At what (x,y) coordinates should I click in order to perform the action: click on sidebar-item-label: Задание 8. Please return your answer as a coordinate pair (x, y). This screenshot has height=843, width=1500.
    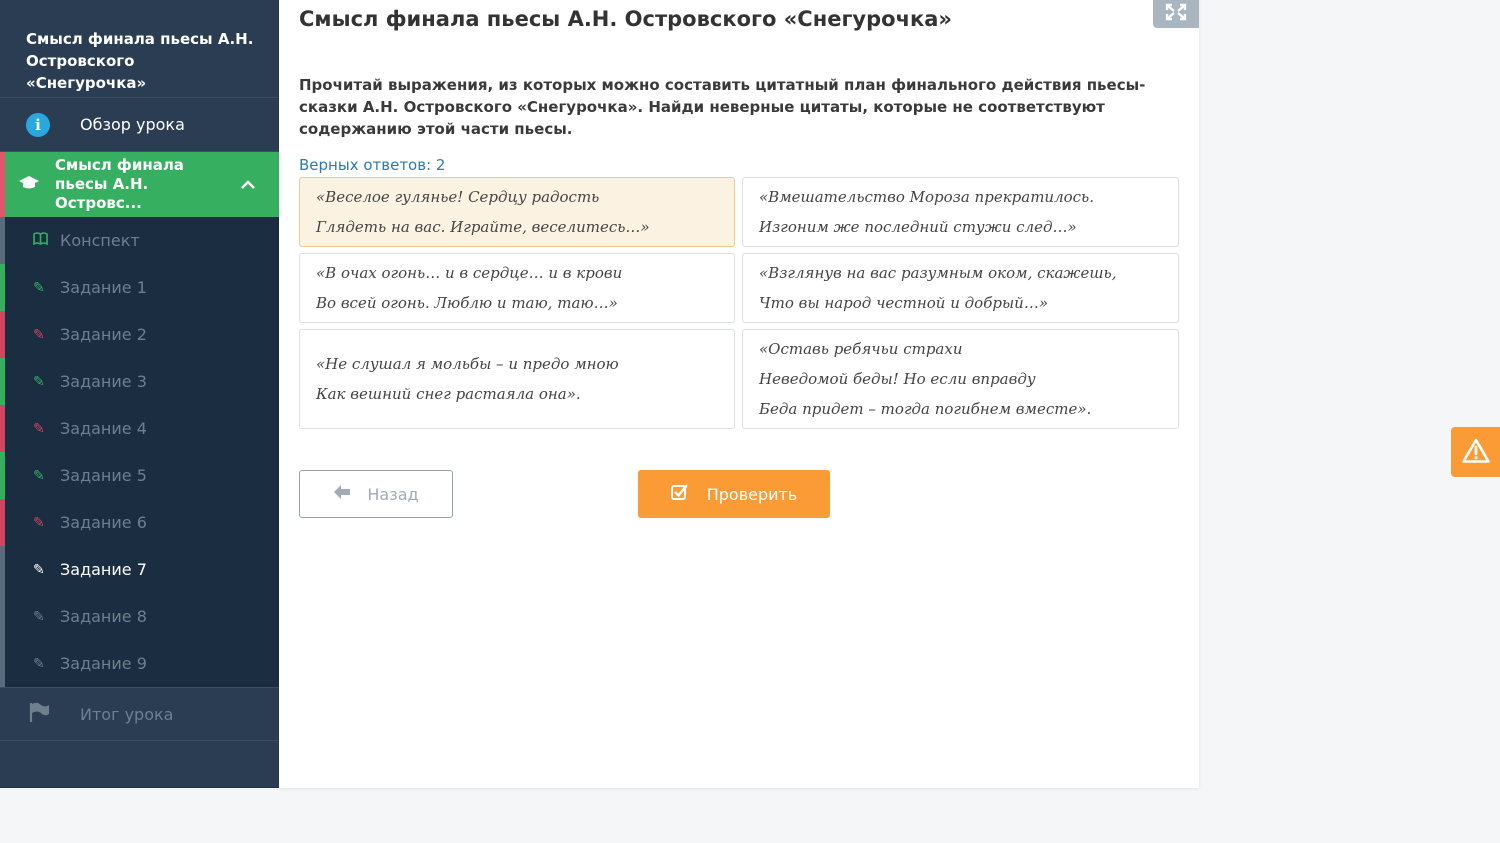
    Looking at the image, I should click on (103, 616).